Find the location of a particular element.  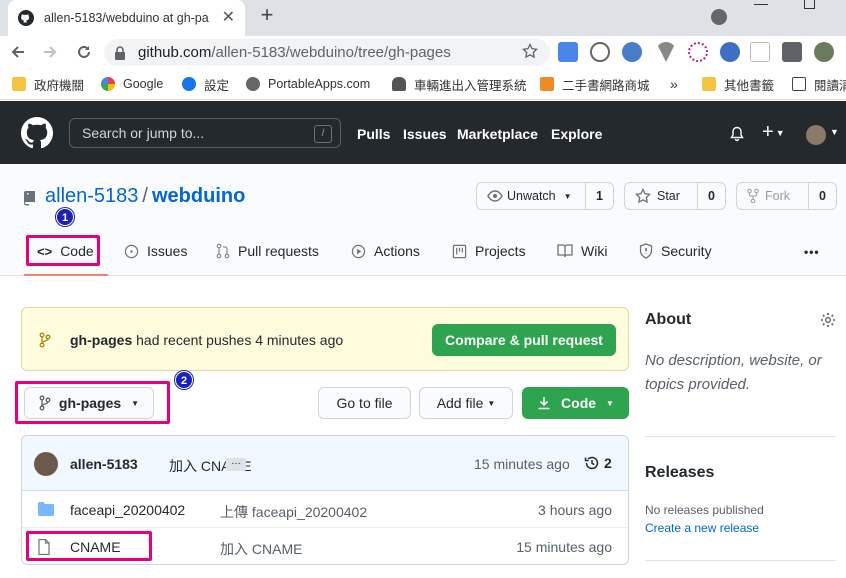

no-ads-extension-icon is located at coordinates (760, 52).